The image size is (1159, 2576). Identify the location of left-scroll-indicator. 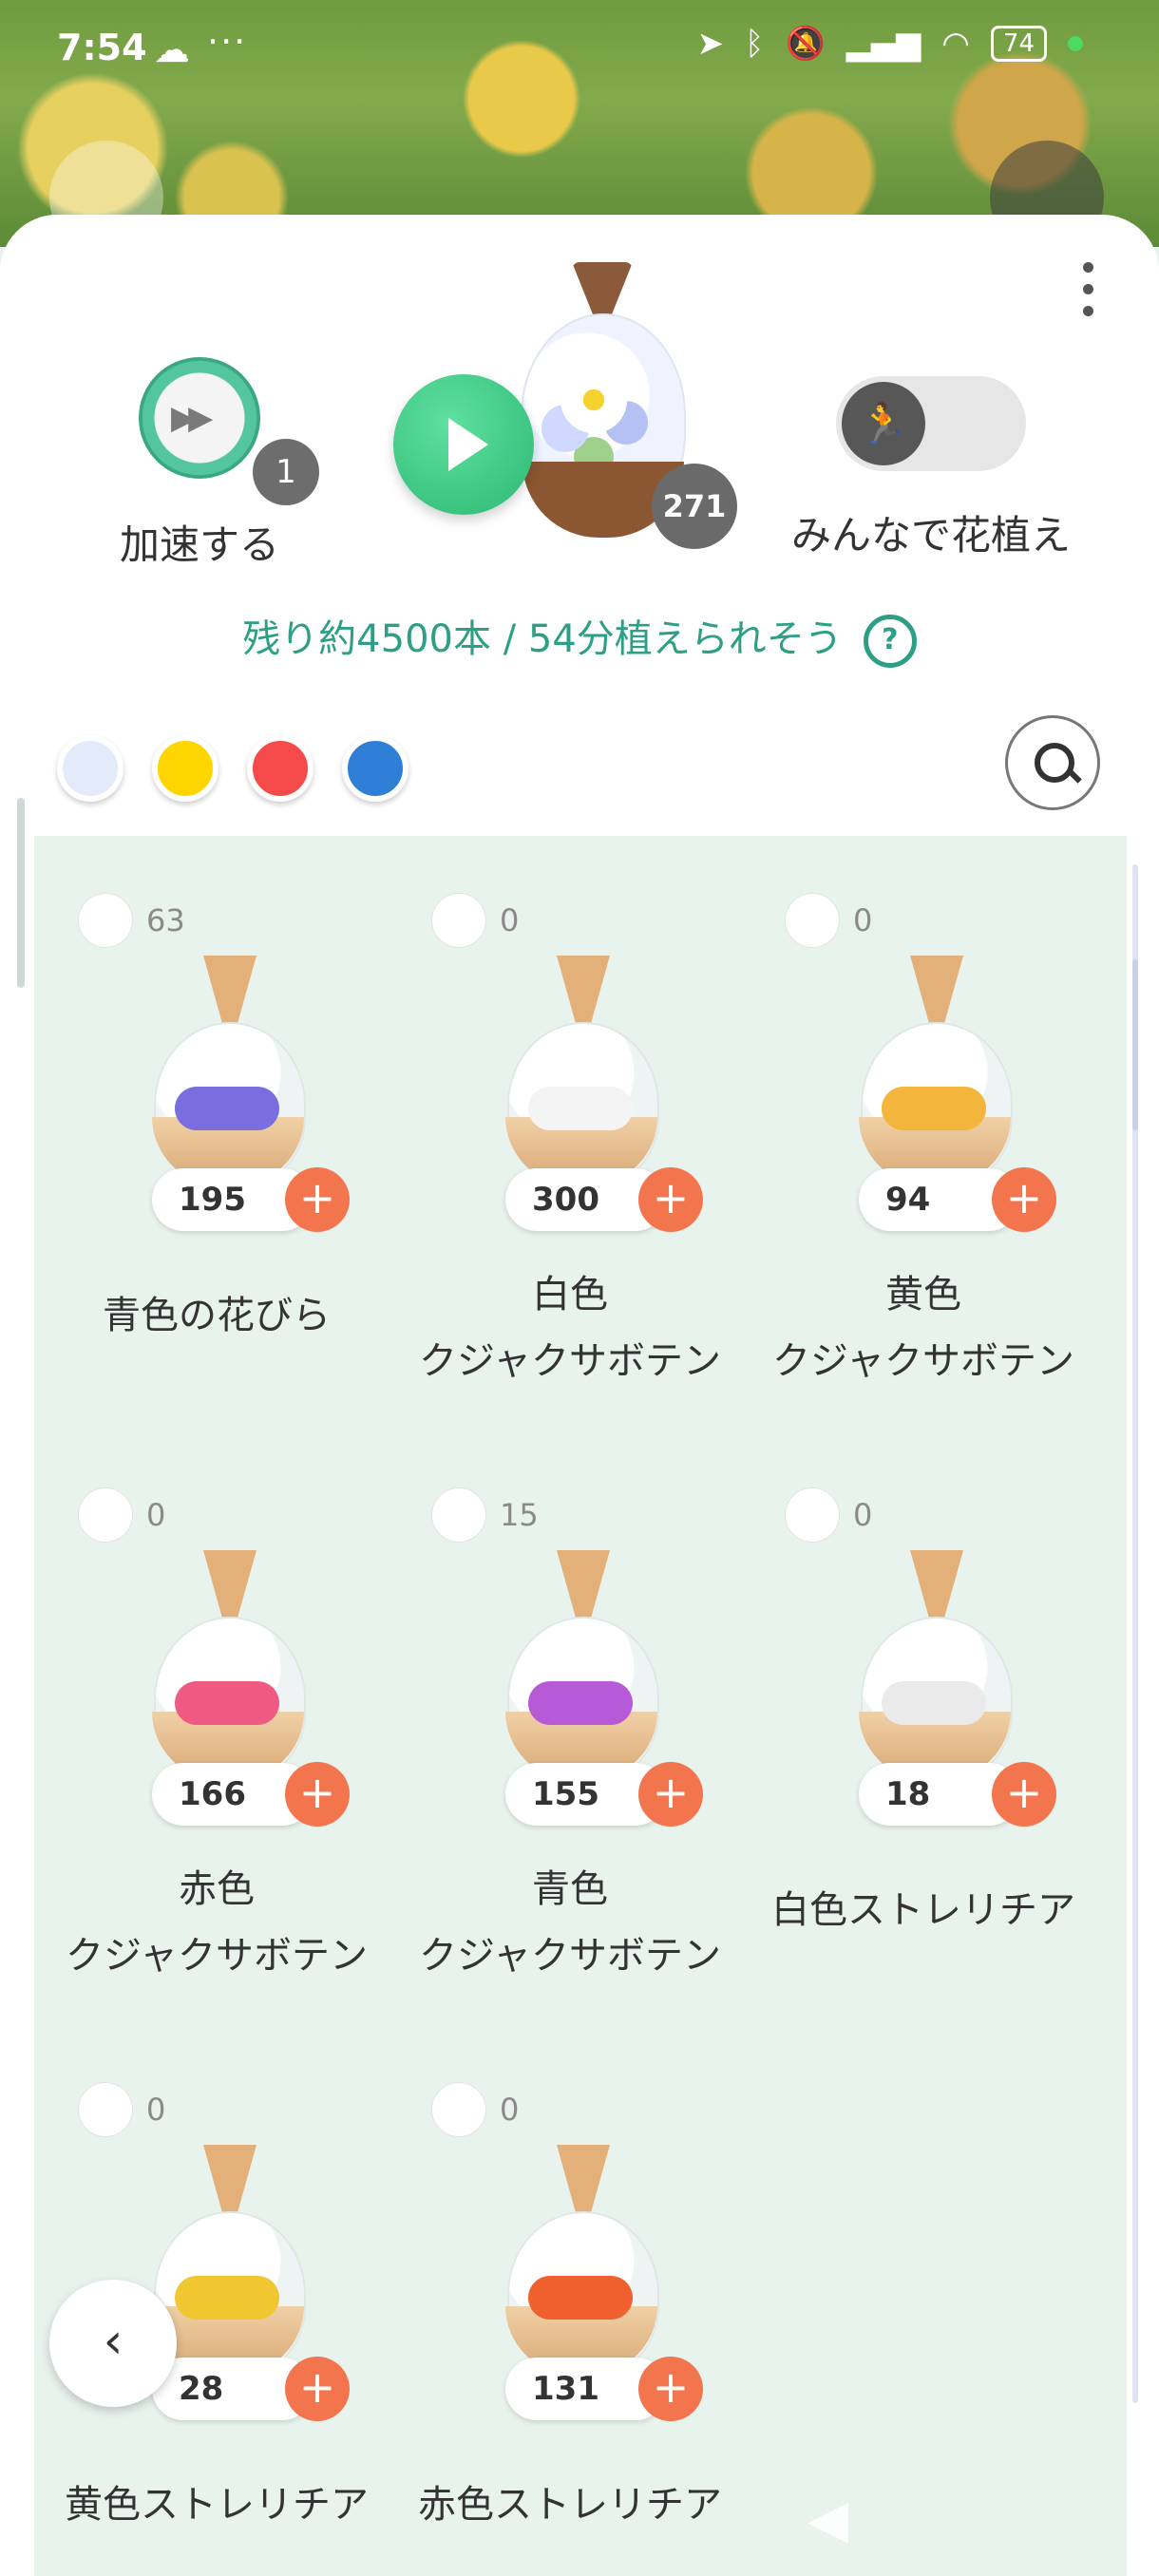
(21, 893).